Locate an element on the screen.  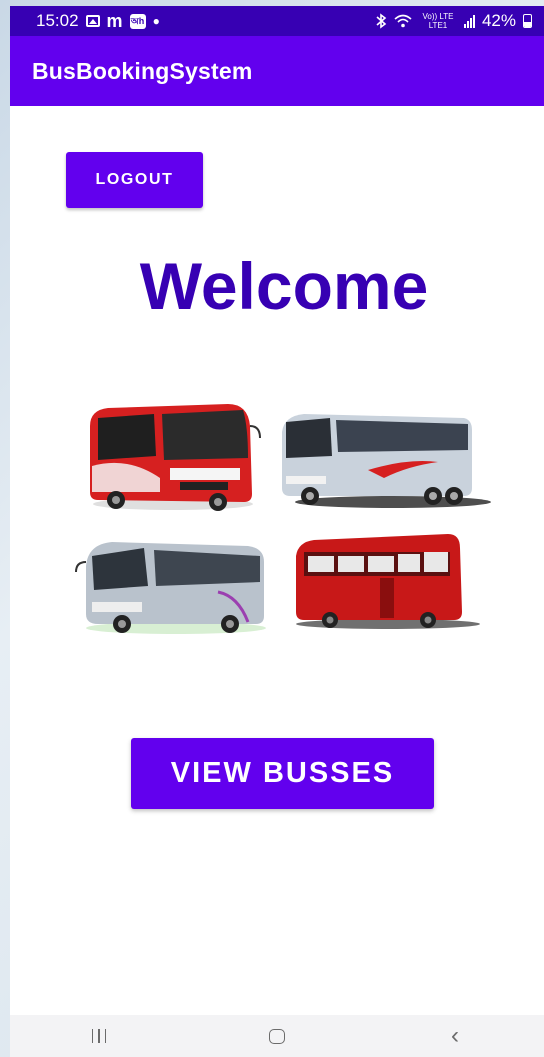
battery-icon is located at coordinates (527, 21).